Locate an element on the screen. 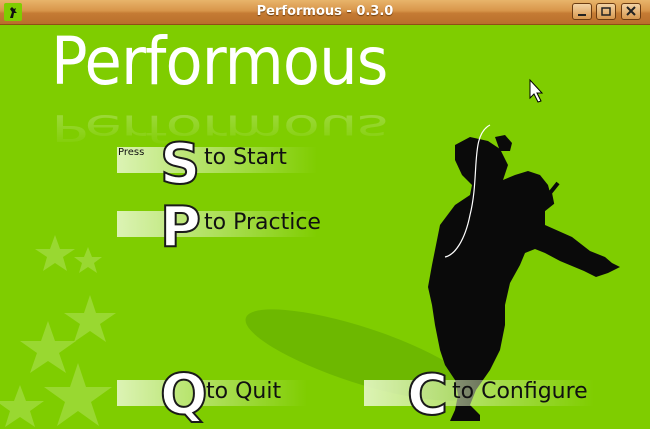  maximize-icon is located at coordinates (606, 11).